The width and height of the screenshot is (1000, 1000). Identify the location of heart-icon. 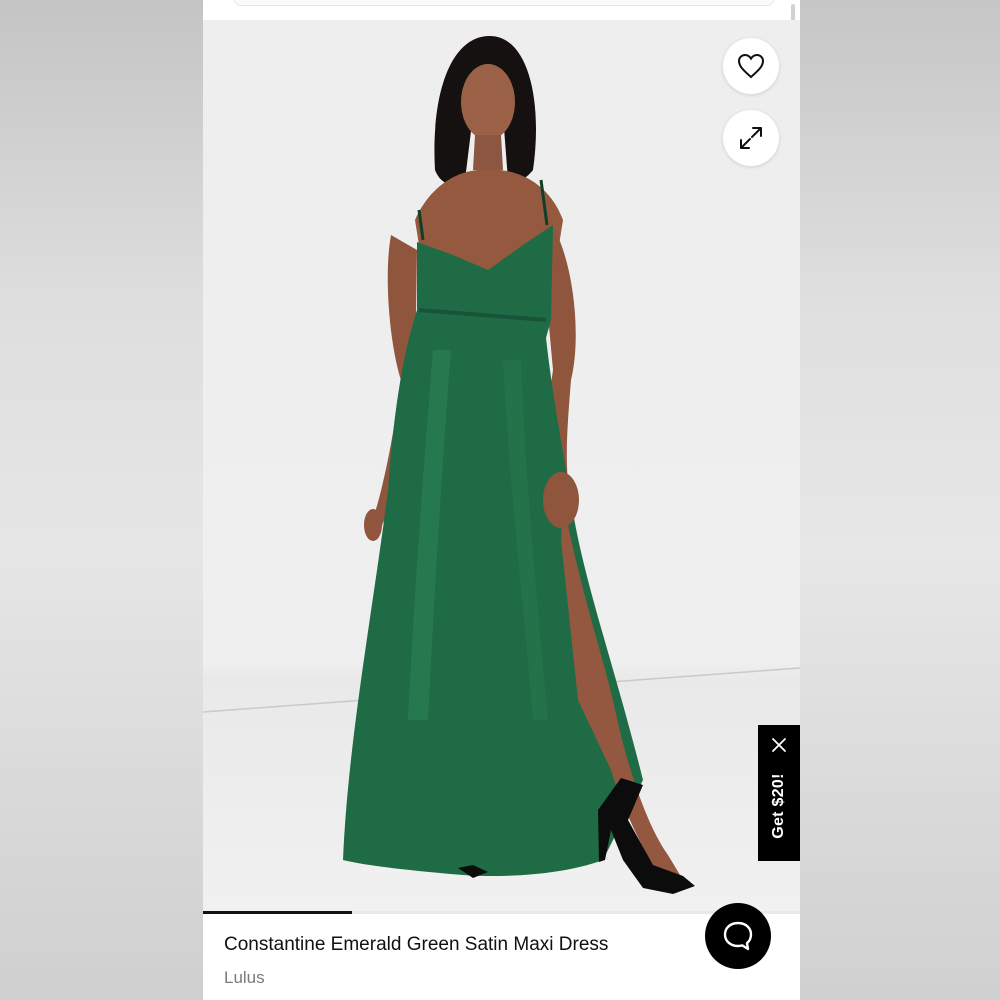
(751, 66).